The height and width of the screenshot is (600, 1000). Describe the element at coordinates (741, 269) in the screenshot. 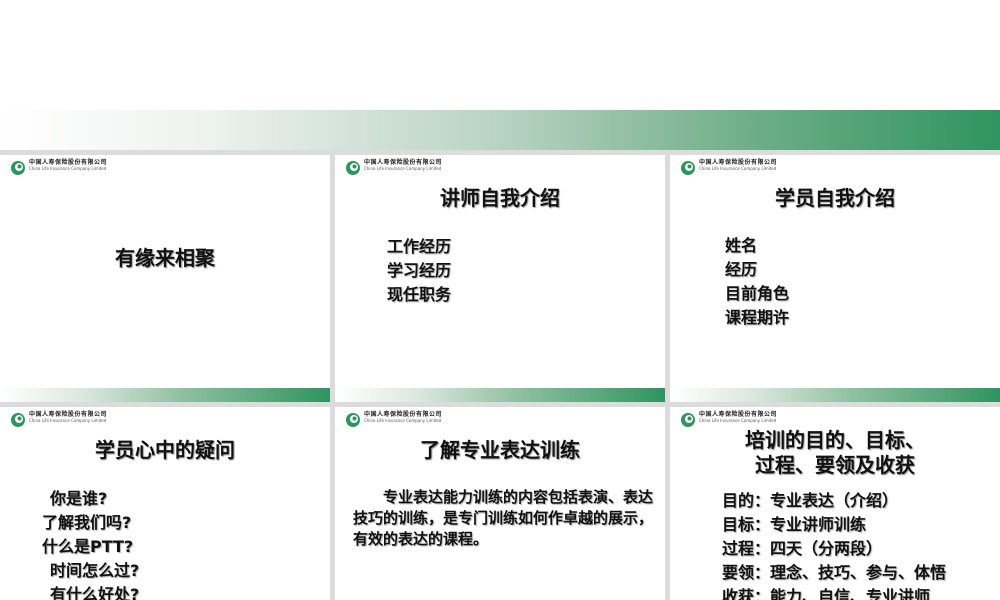

I see `list-item: 经历` at that location.